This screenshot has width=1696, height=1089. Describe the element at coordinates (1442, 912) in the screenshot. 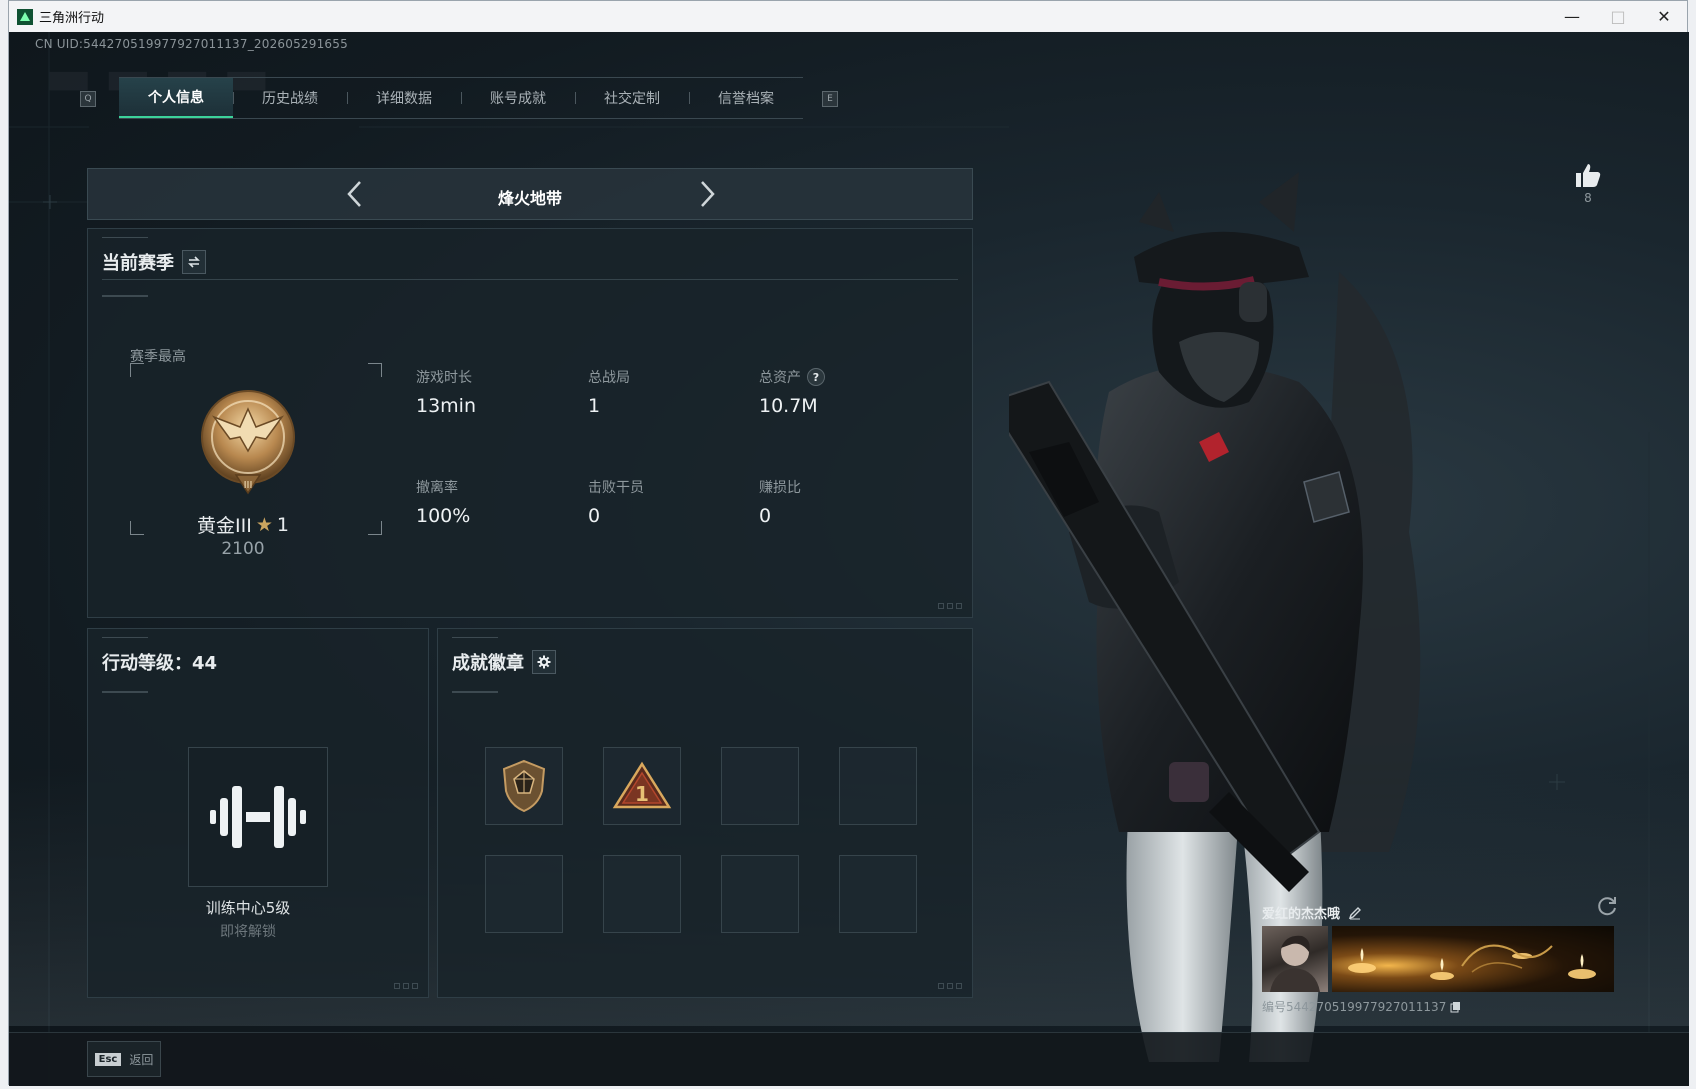

I see `player-name-row: 爱红的杰杰哦` at that location.